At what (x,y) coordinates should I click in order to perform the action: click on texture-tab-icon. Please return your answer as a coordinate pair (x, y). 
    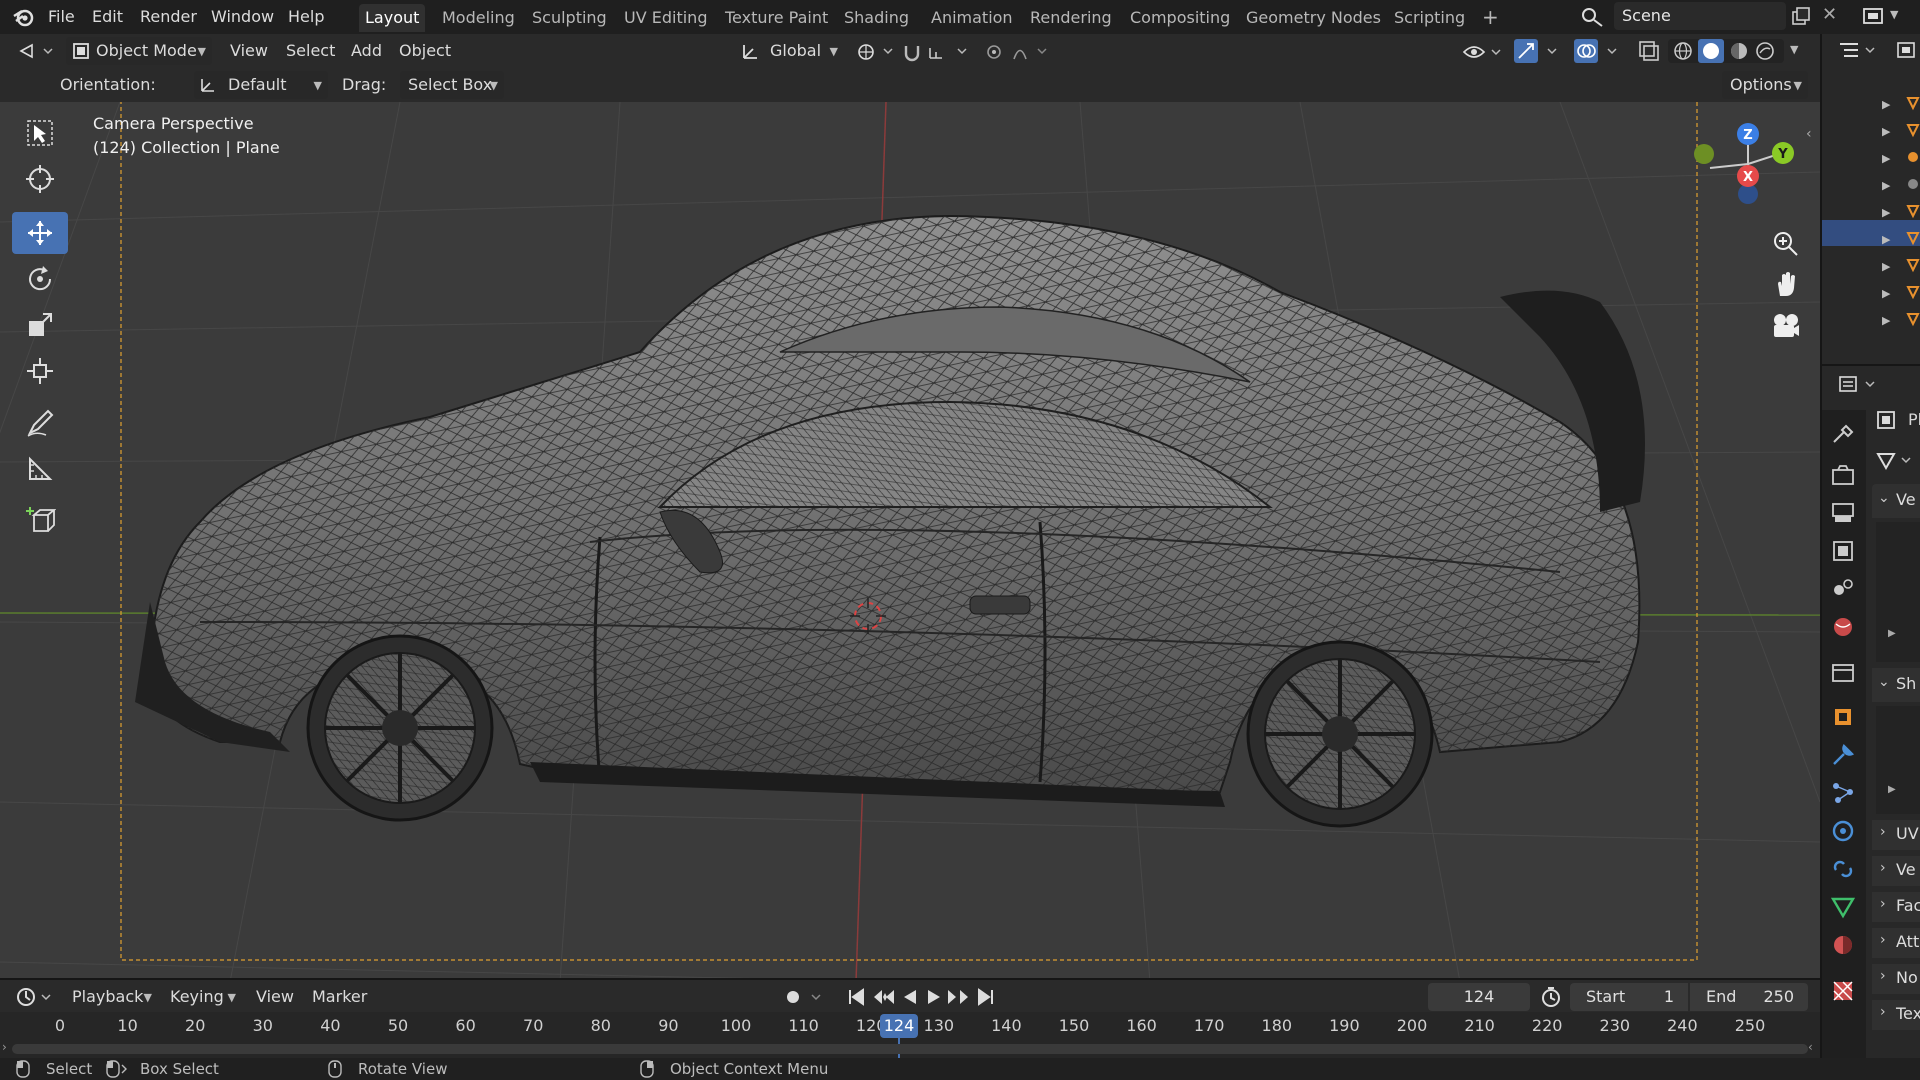
    Looking at the image, I should click on (1843, 991).